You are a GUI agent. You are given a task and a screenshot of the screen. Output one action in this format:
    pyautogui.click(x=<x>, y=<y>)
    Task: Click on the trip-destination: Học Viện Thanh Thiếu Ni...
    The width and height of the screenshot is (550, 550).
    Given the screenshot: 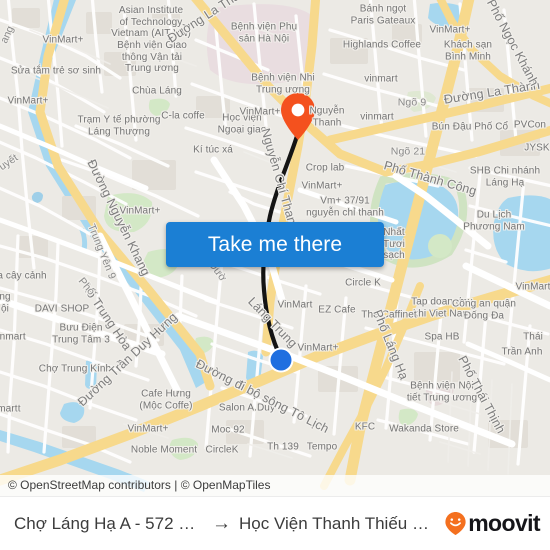 What is the action you would take?
    pyautogui.click(x=339, y=524)
    